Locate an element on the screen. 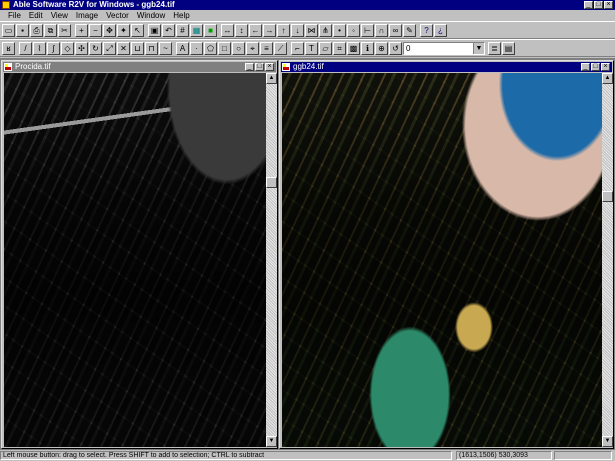 This screenshot has height=461, width=615. help-icon: ? is located at coordinates (426, 30).